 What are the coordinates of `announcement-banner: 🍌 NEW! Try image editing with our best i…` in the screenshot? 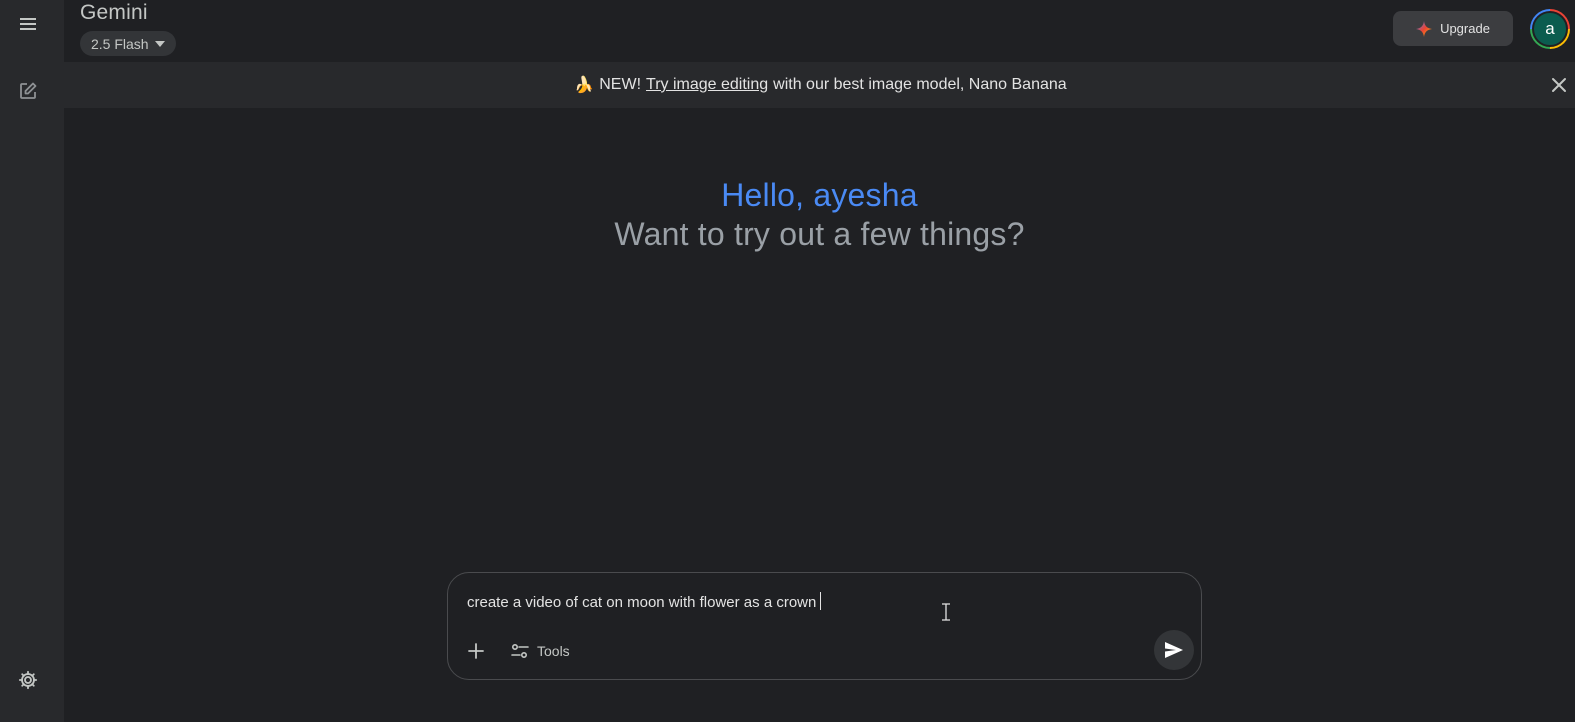 It's located at (819, 85).